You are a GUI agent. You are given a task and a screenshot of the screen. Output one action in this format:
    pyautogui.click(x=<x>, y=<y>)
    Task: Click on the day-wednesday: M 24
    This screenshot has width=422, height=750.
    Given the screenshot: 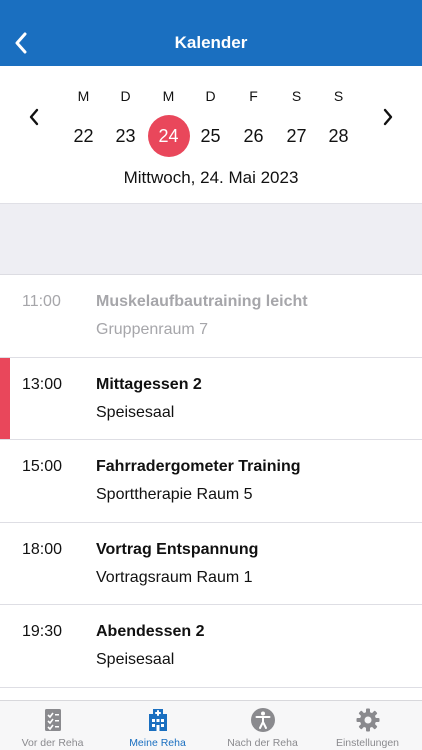 What is the action you would take?
    pyautogui.click(x=168, y=122)
    